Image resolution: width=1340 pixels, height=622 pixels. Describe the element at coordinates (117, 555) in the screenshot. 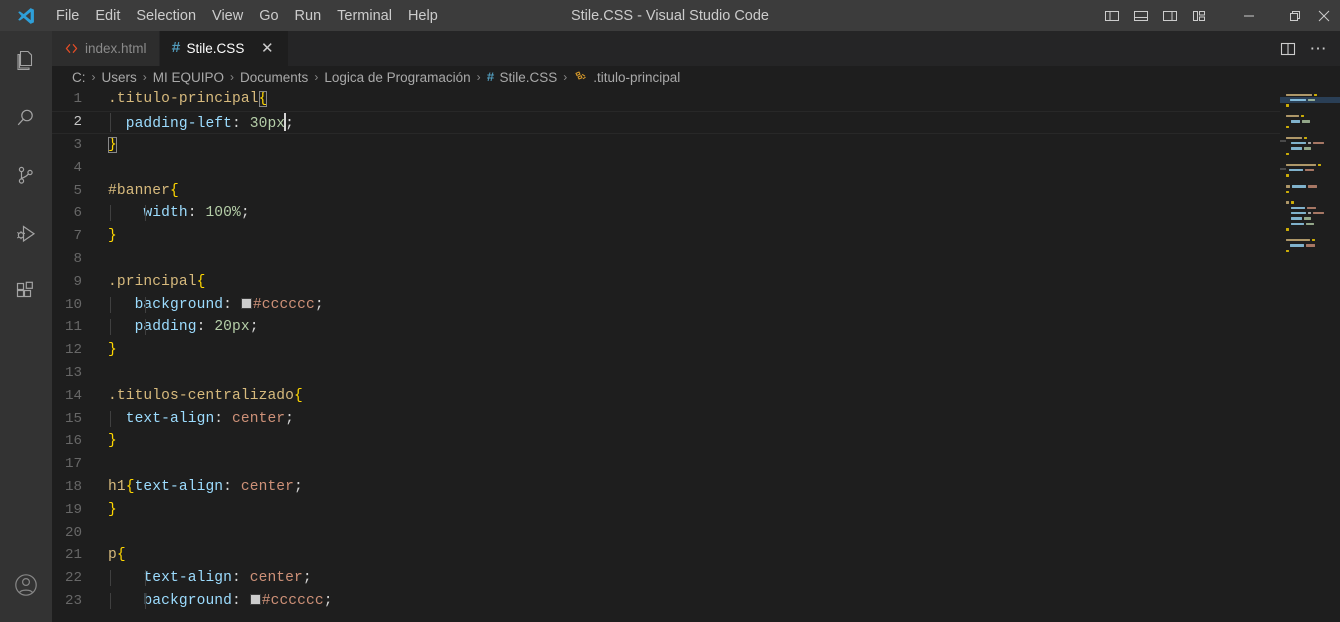

I see `line-content: p{` at that location.